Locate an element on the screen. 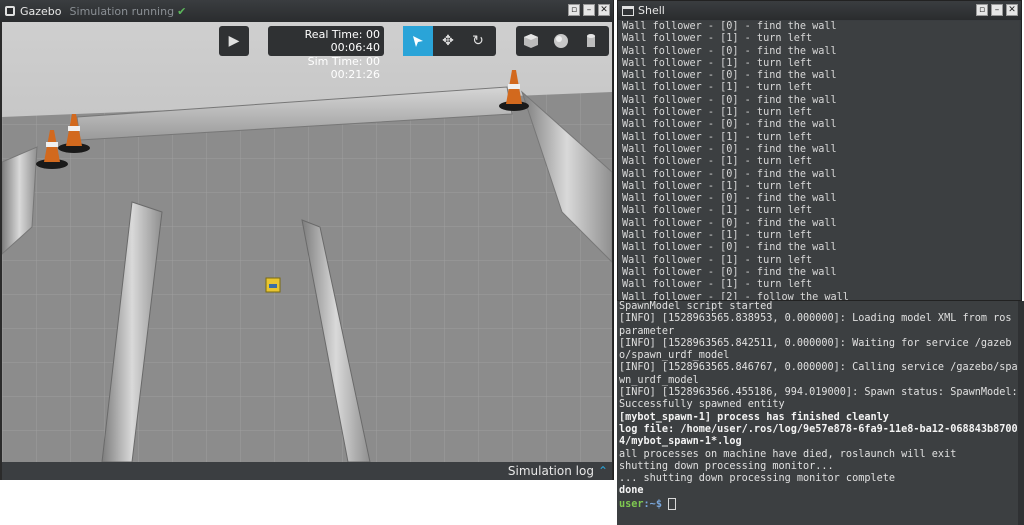 Image resolution: width=1024 pixels, height=525 pixels. move-icon: ✥ is located at coordinates (448, 41).